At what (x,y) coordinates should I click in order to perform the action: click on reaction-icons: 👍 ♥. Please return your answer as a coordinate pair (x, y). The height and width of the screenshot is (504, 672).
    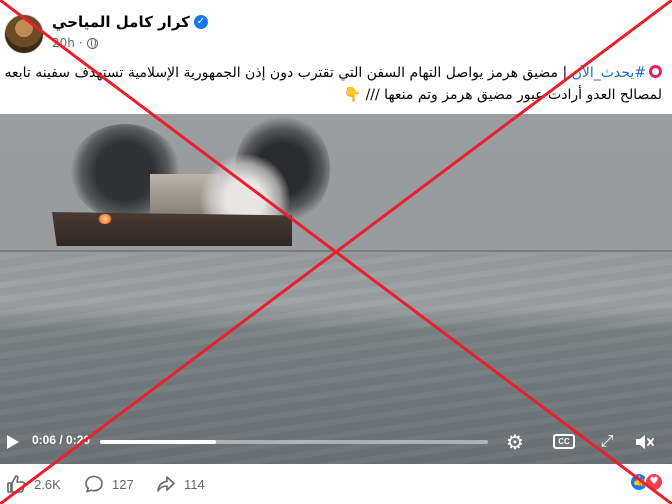
    Looking at the image, I should click on (646, 482).